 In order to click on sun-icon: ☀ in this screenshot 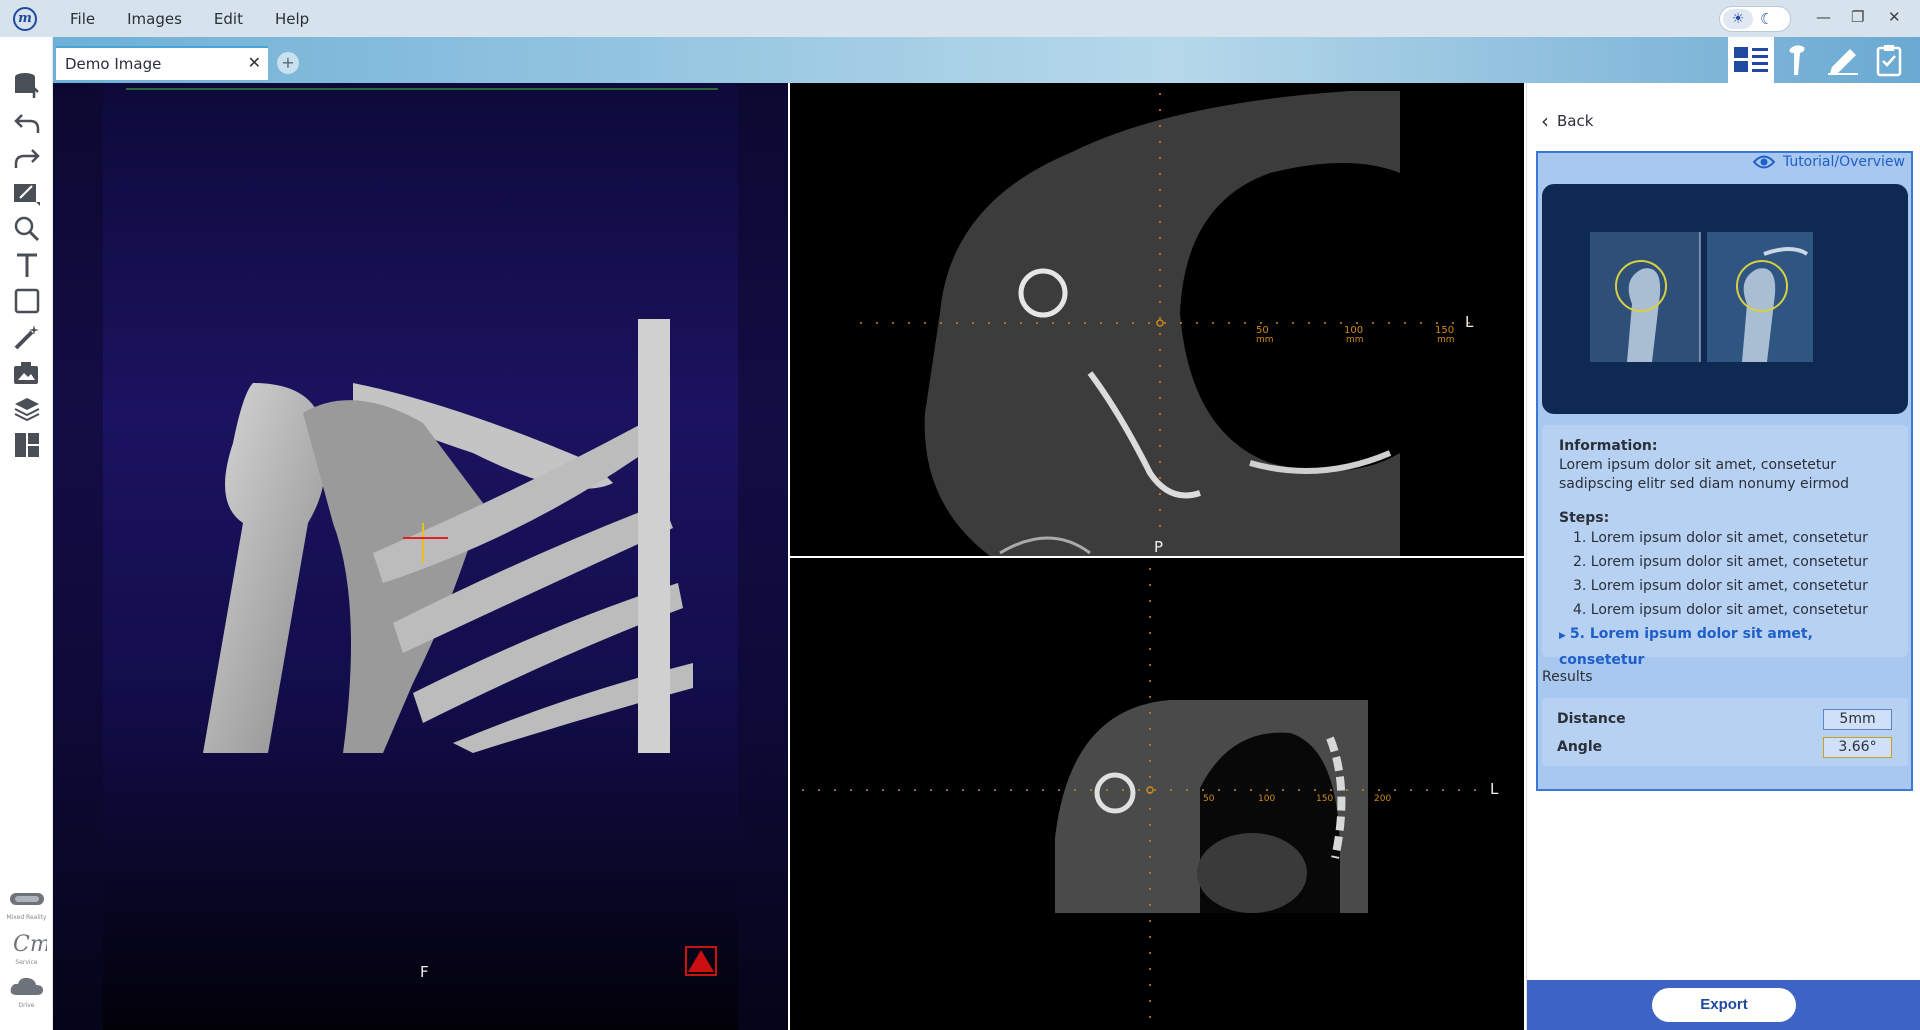, I will do `click(1738, 19)`.